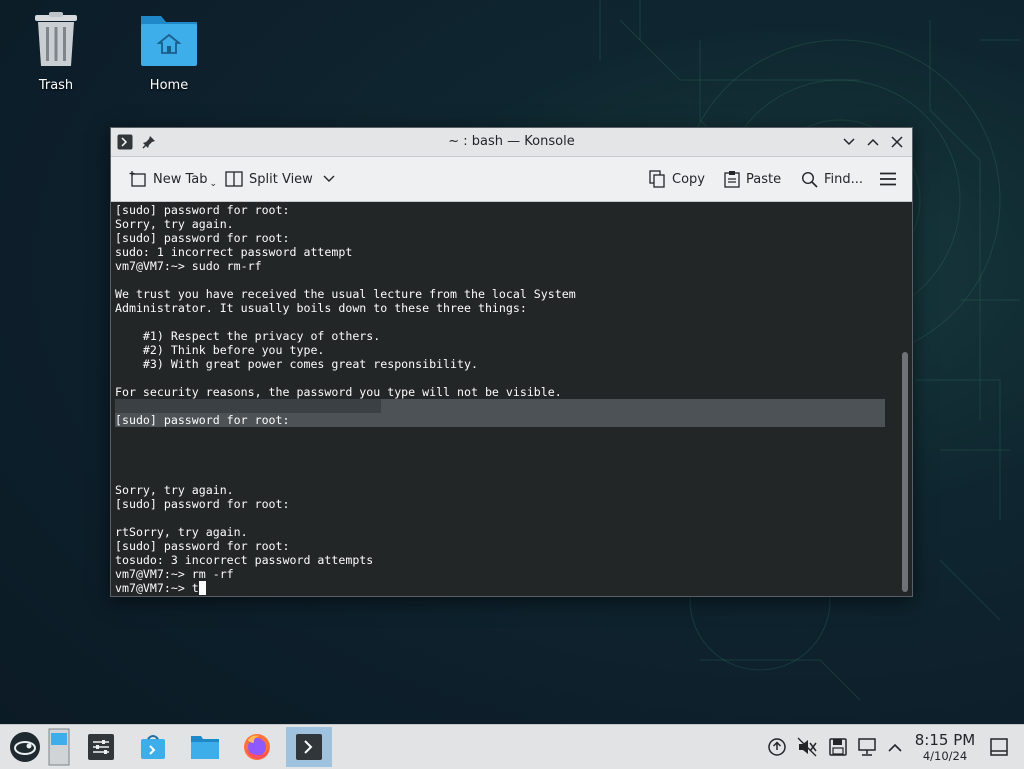 The width and height of the screenshot is (1024, 769). I want to click on clock-date: 4/10/24, so click(945, 756).